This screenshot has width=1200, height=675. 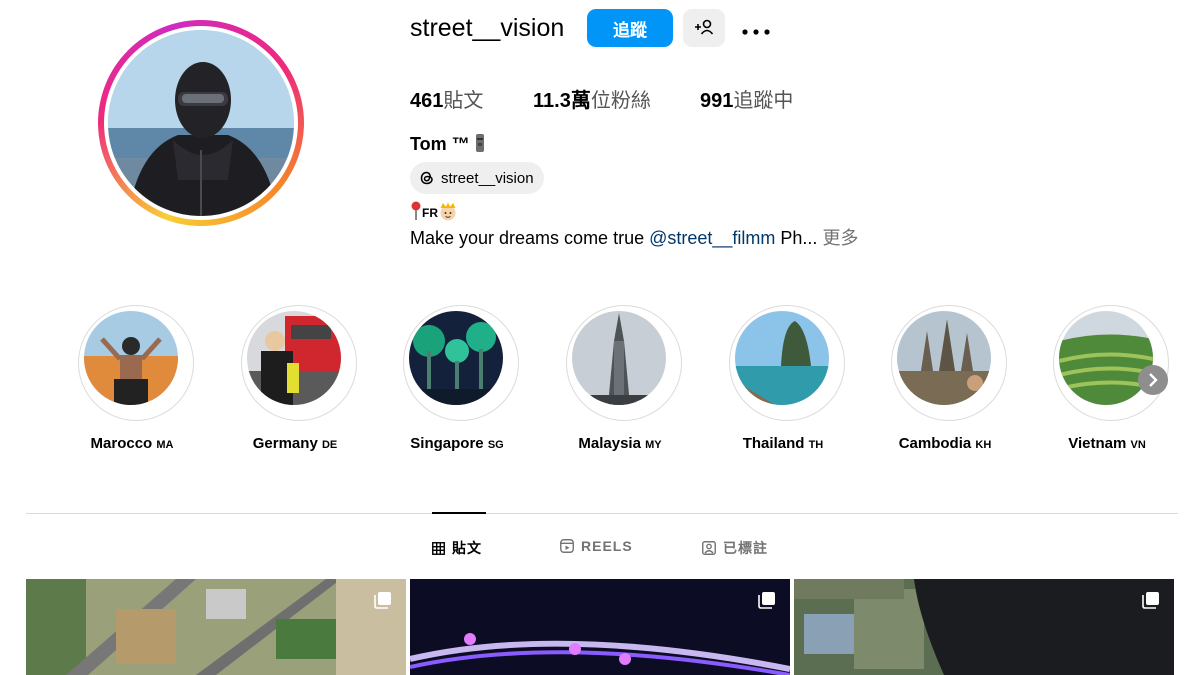 I want to click on followers-count-value: 11.3萬, so click(x=562, y=101).